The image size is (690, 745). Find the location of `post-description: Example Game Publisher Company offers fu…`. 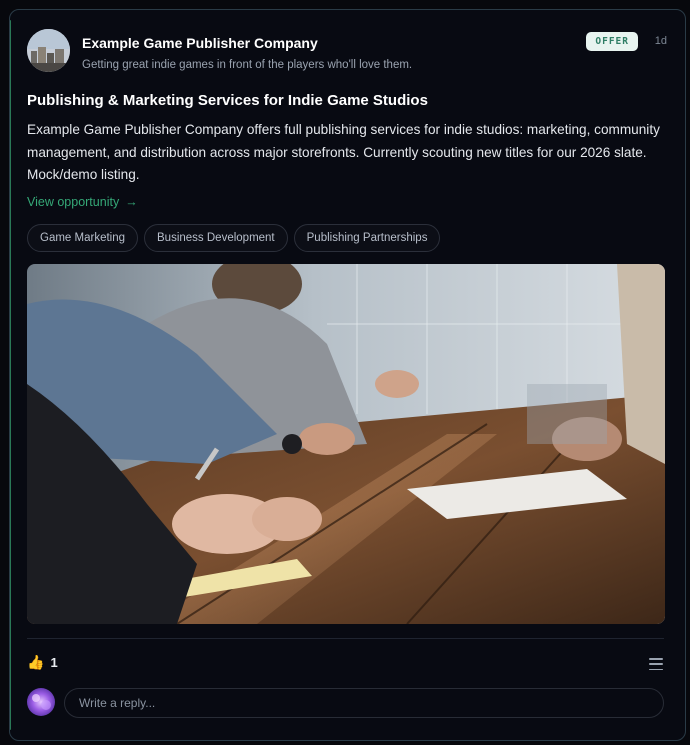

post-description: Example Game Publisher Company offers fu… is located at coordinates (343, 152).